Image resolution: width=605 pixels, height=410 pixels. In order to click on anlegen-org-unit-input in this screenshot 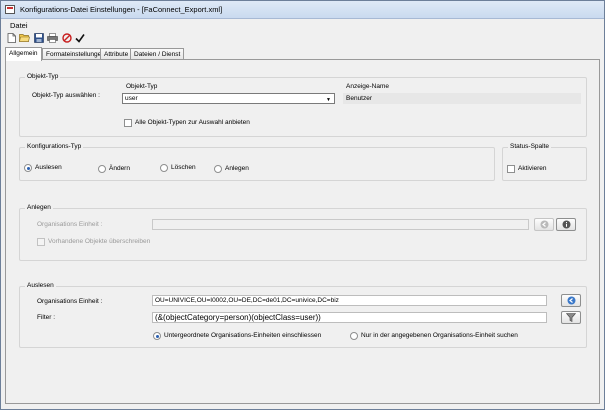, I will do `click(340, 224)`.